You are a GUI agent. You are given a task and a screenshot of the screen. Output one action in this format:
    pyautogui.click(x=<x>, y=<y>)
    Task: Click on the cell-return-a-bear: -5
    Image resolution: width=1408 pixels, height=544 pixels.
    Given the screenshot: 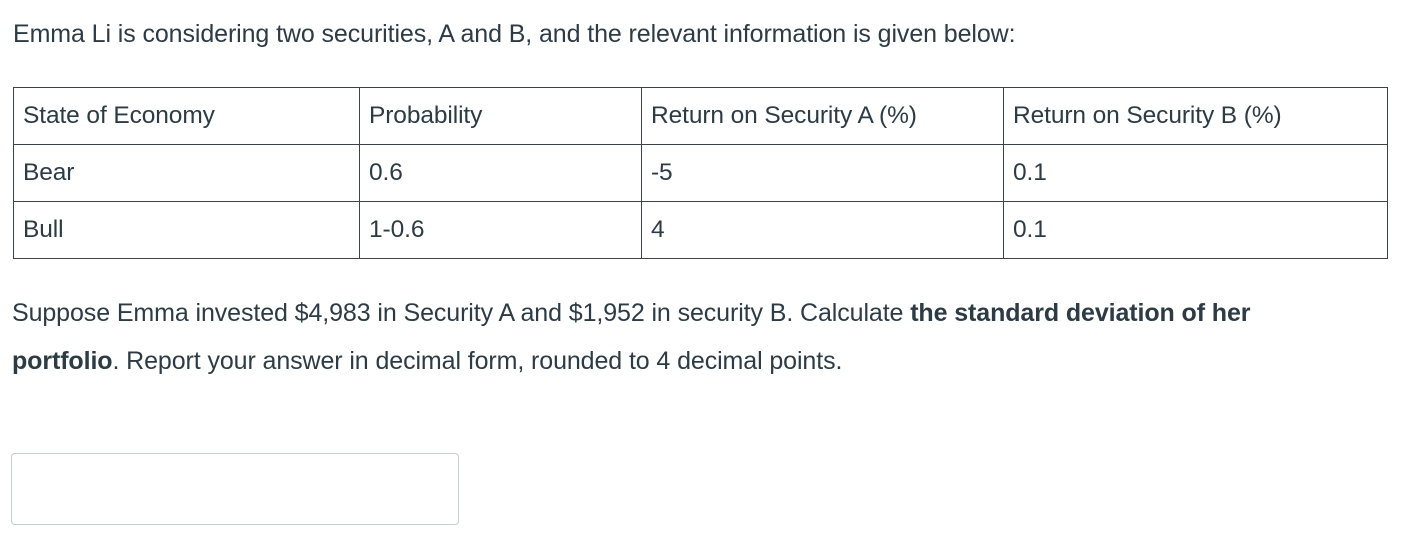 What is the action you would take?
    pyautogui.click(x=822, y=173)
    